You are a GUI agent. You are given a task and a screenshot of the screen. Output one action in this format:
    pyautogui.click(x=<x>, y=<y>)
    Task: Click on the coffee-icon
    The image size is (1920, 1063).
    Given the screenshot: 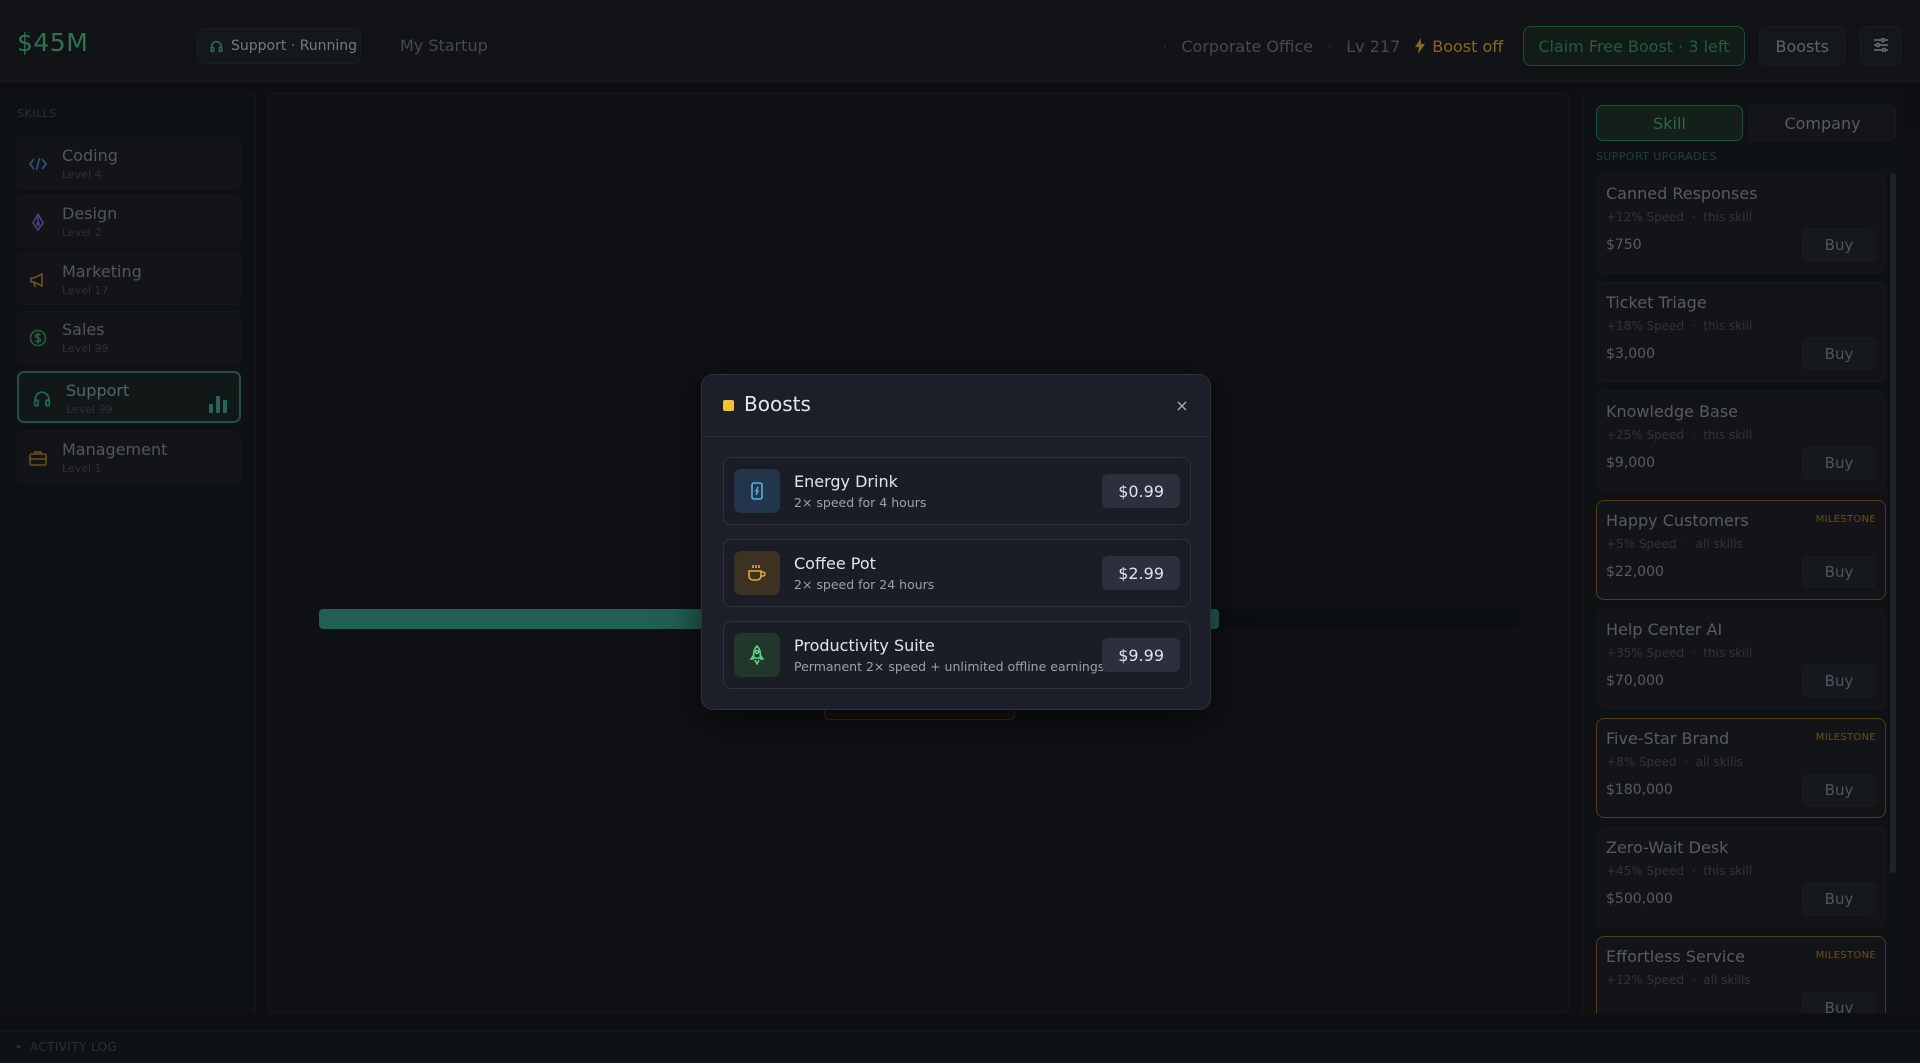 What is the action you would take?
    pyautogui.click(x=757, y=573)
    